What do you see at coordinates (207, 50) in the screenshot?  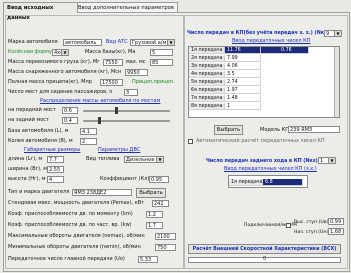 I see `gear-name-cell: 1я передача` at bounding box center [207, 50].